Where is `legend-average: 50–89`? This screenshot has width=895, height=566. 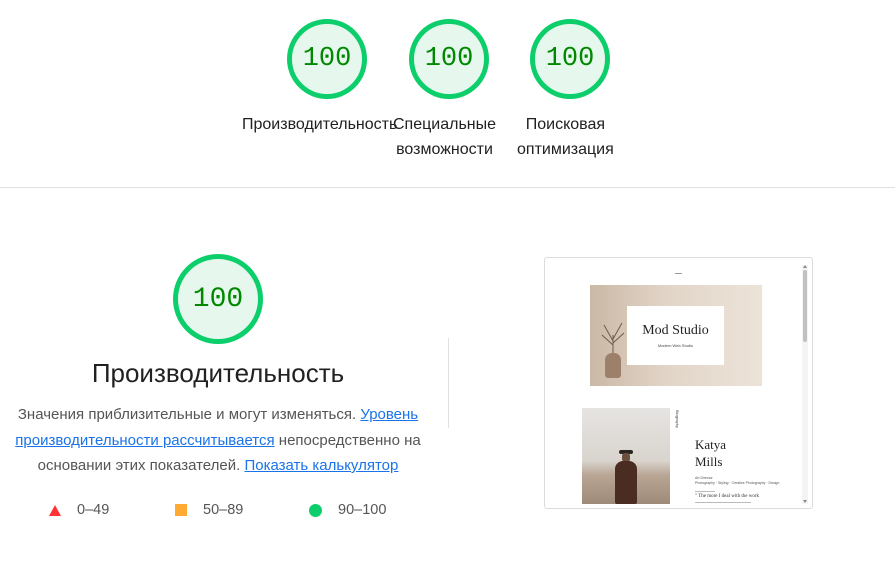
legend-average: 50–89 is located at coordinates (209, 510).